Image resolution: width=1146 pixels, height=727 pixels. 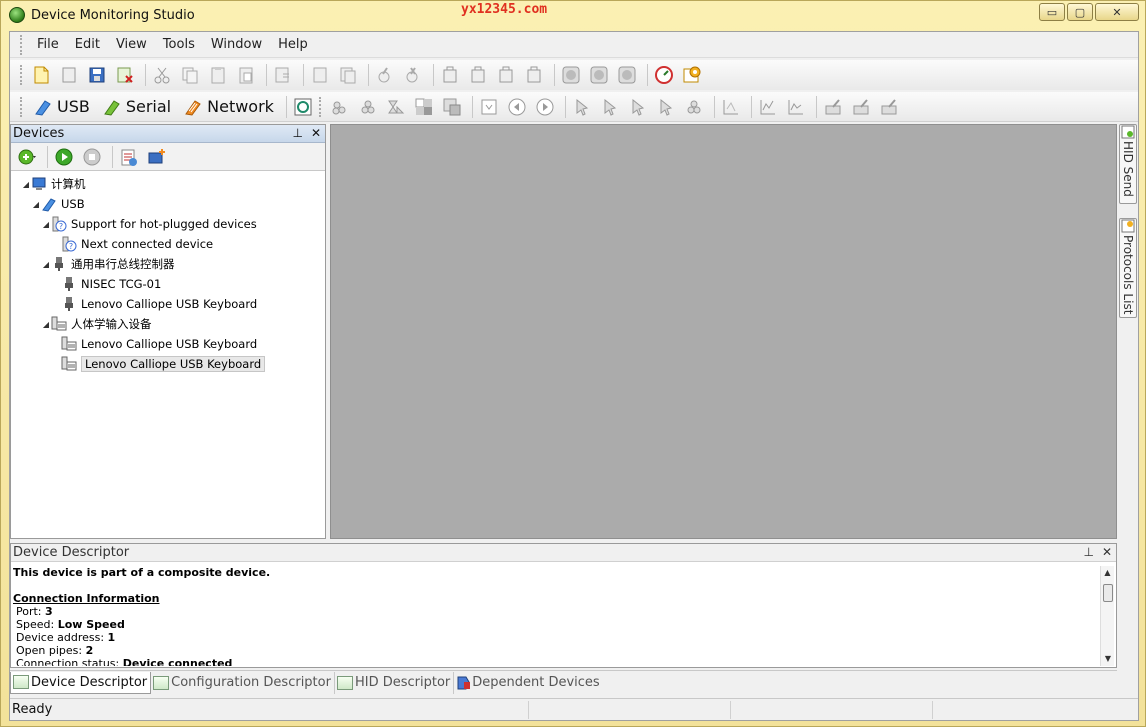 What do you see at coordinates (136, 107) in the screenshot?
I see `serial-protocol-button: Serial` at bounding box center [136, 107].